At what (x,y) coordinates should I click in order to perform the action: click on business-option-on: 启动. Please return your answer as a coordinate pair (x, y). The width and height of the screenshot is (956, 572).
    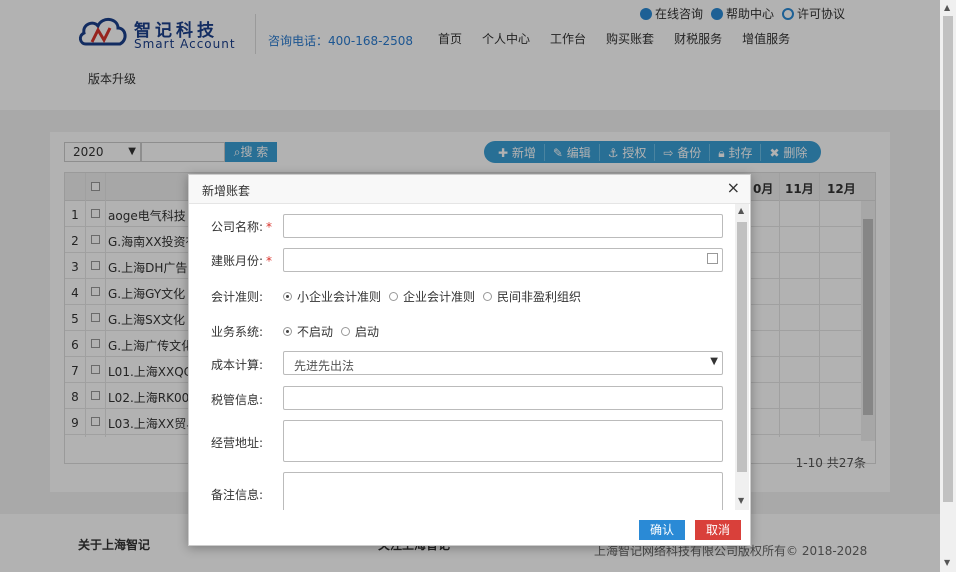
    Looking at the image, I should click on (360, 331).